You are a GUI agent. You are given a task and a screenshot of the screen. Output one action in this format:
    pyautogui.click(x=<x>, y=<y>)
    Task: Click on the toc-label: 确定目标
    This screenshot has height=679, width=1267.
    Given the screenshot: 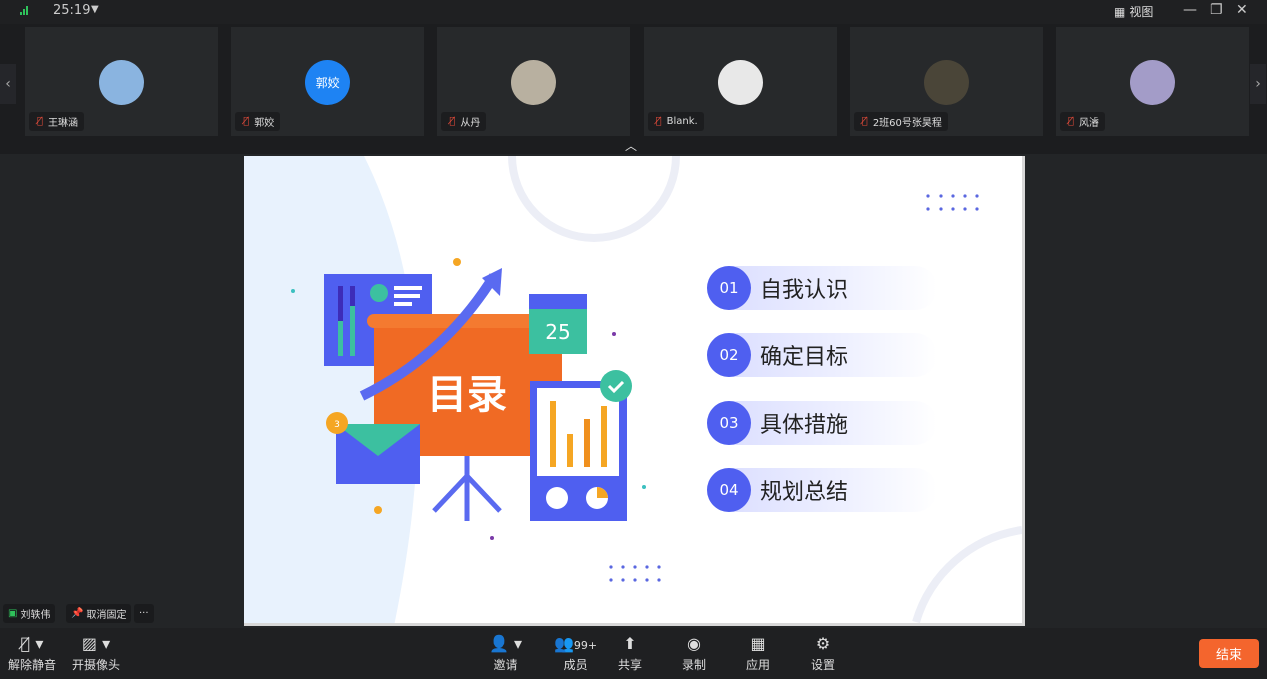 What is the action you would take?
    pyautogui.click(x=804, y=358)
    